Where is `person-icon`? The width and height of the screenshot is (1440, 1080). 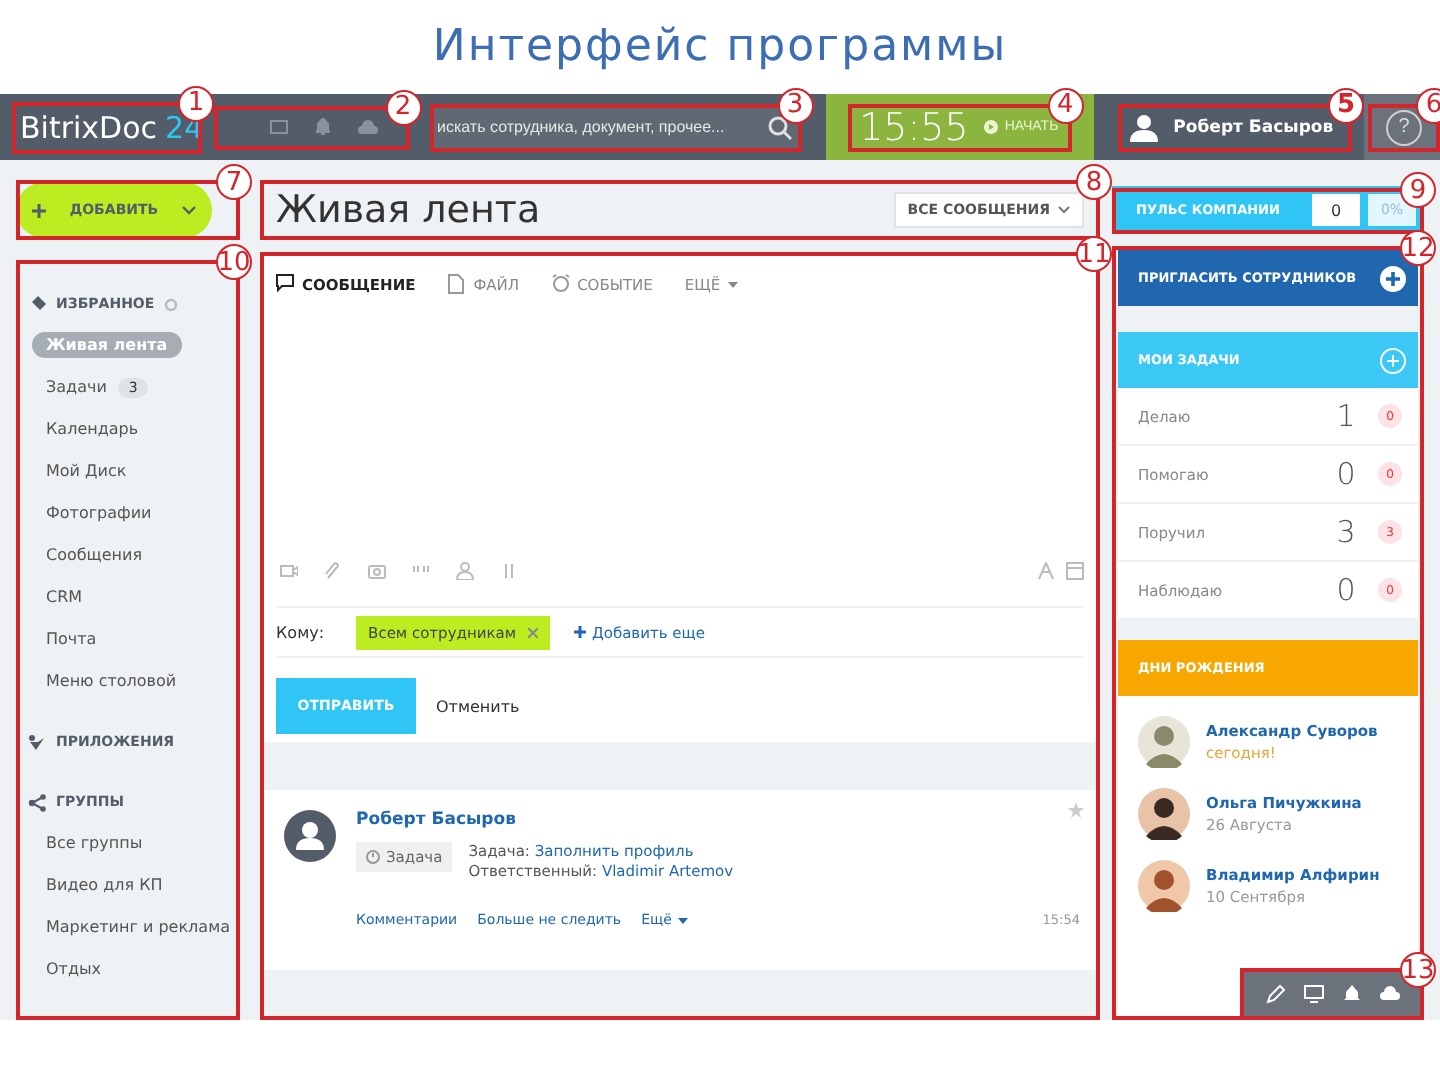
person-icon is located at coordinates (465, 570).